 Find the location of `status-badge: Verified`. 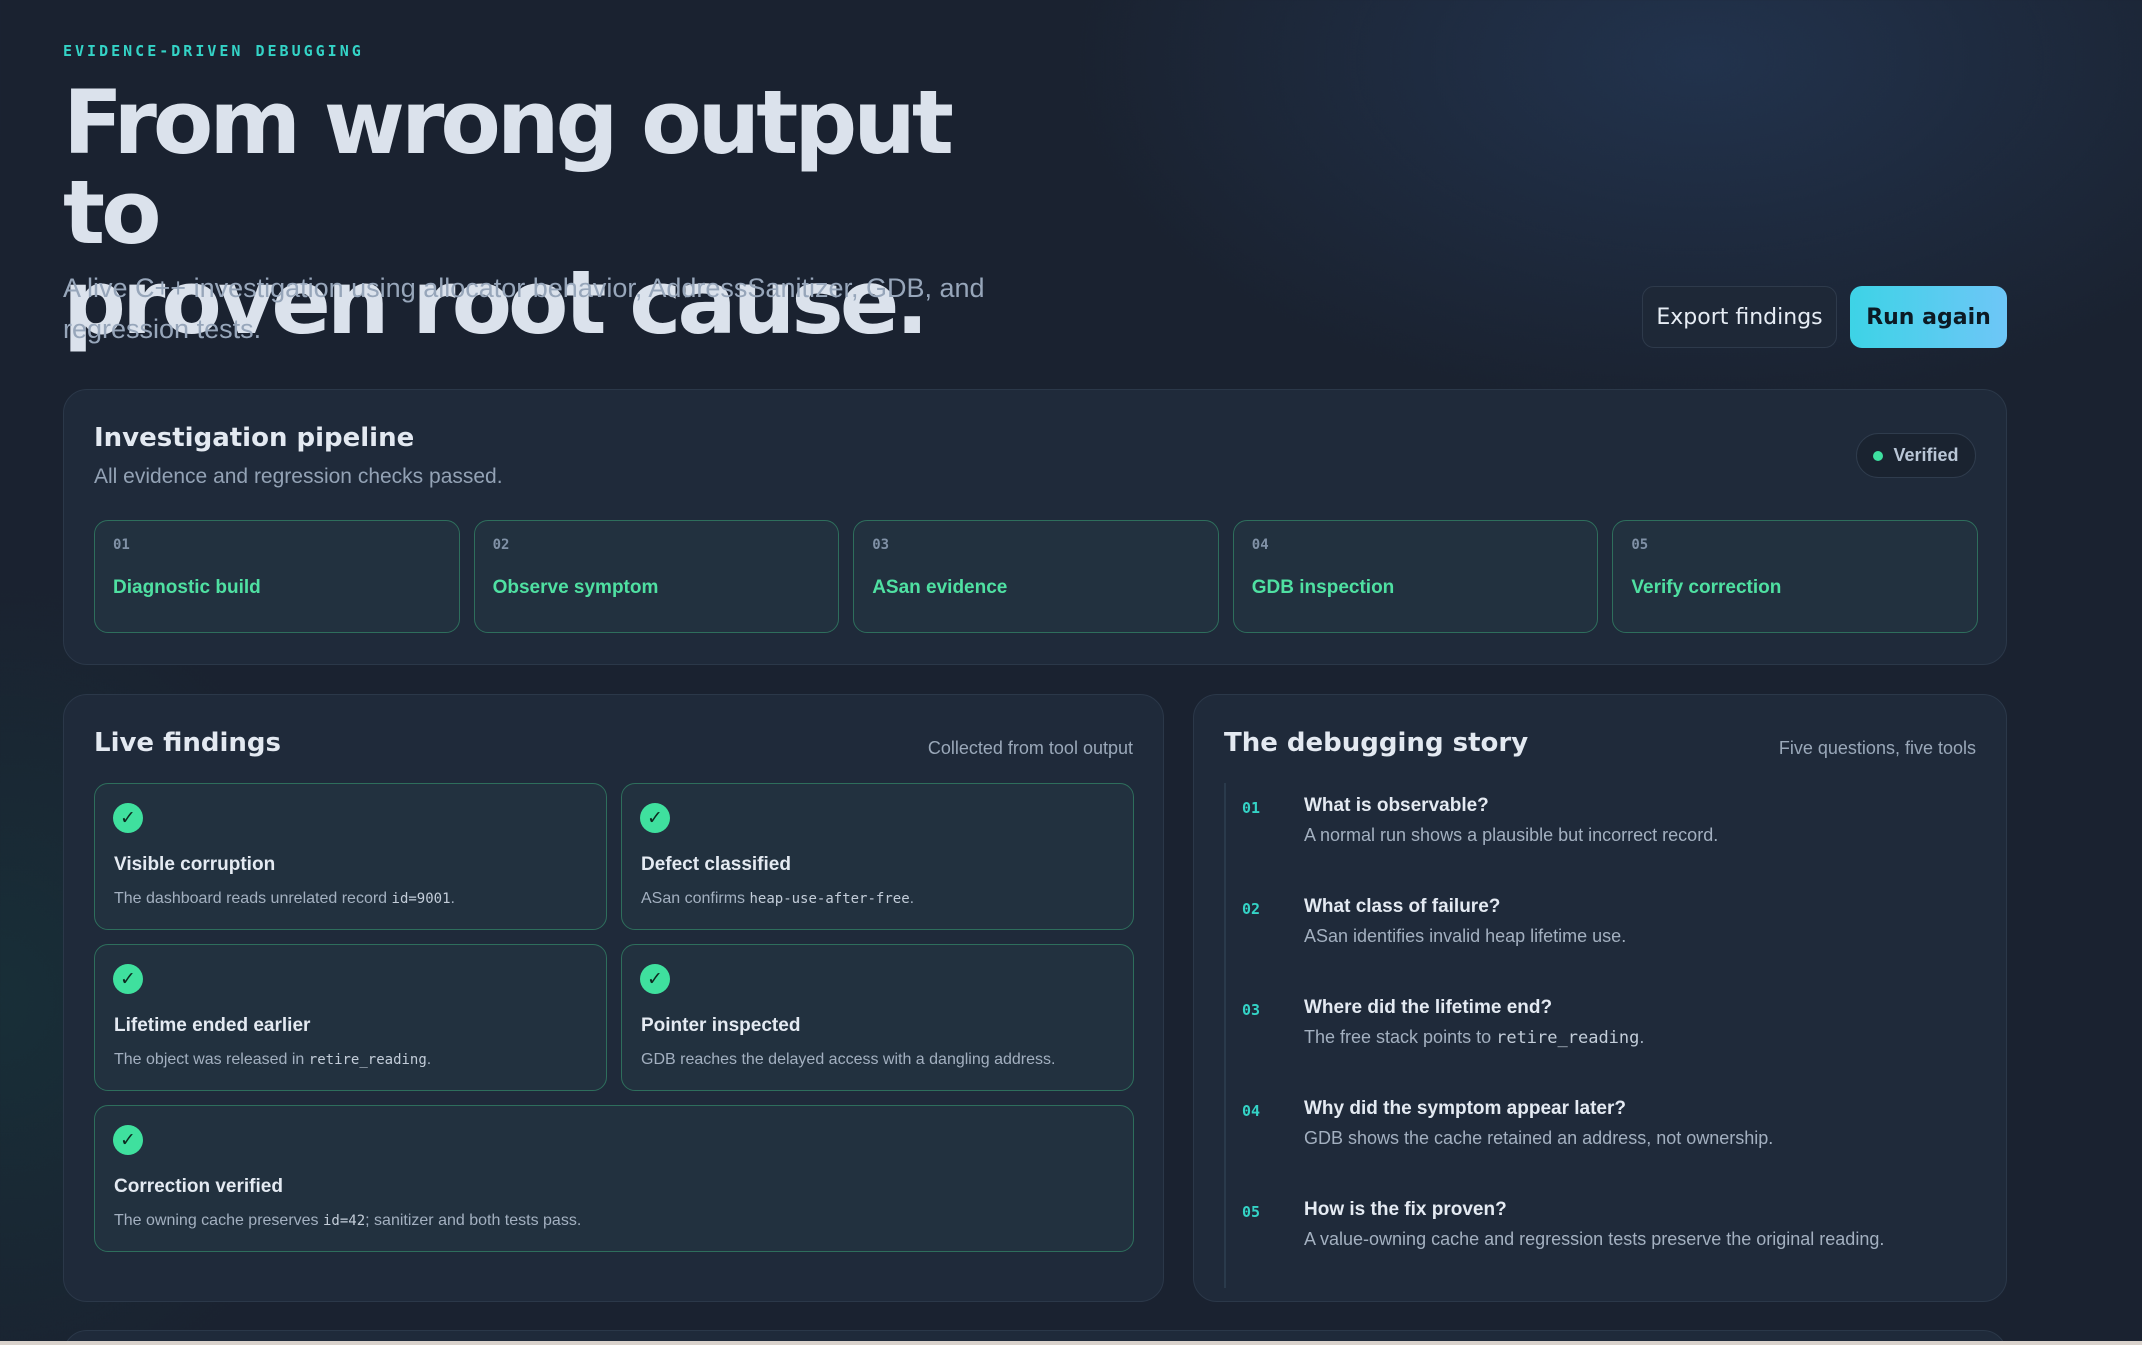

status-badge: Verified is located at coordinates (1916, 455).